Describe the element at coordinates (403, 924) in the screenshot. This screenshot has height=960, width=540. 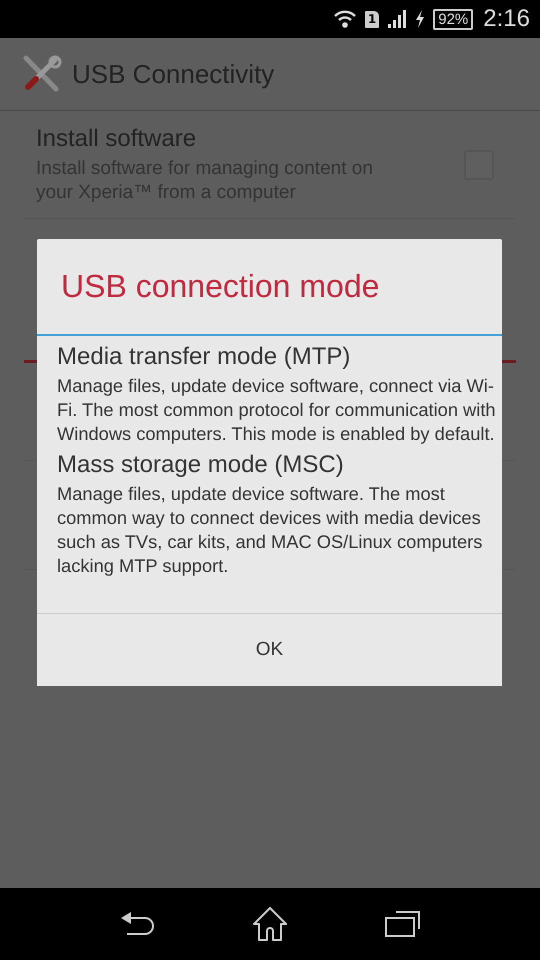
I see `recent-apps-icon` at that location.